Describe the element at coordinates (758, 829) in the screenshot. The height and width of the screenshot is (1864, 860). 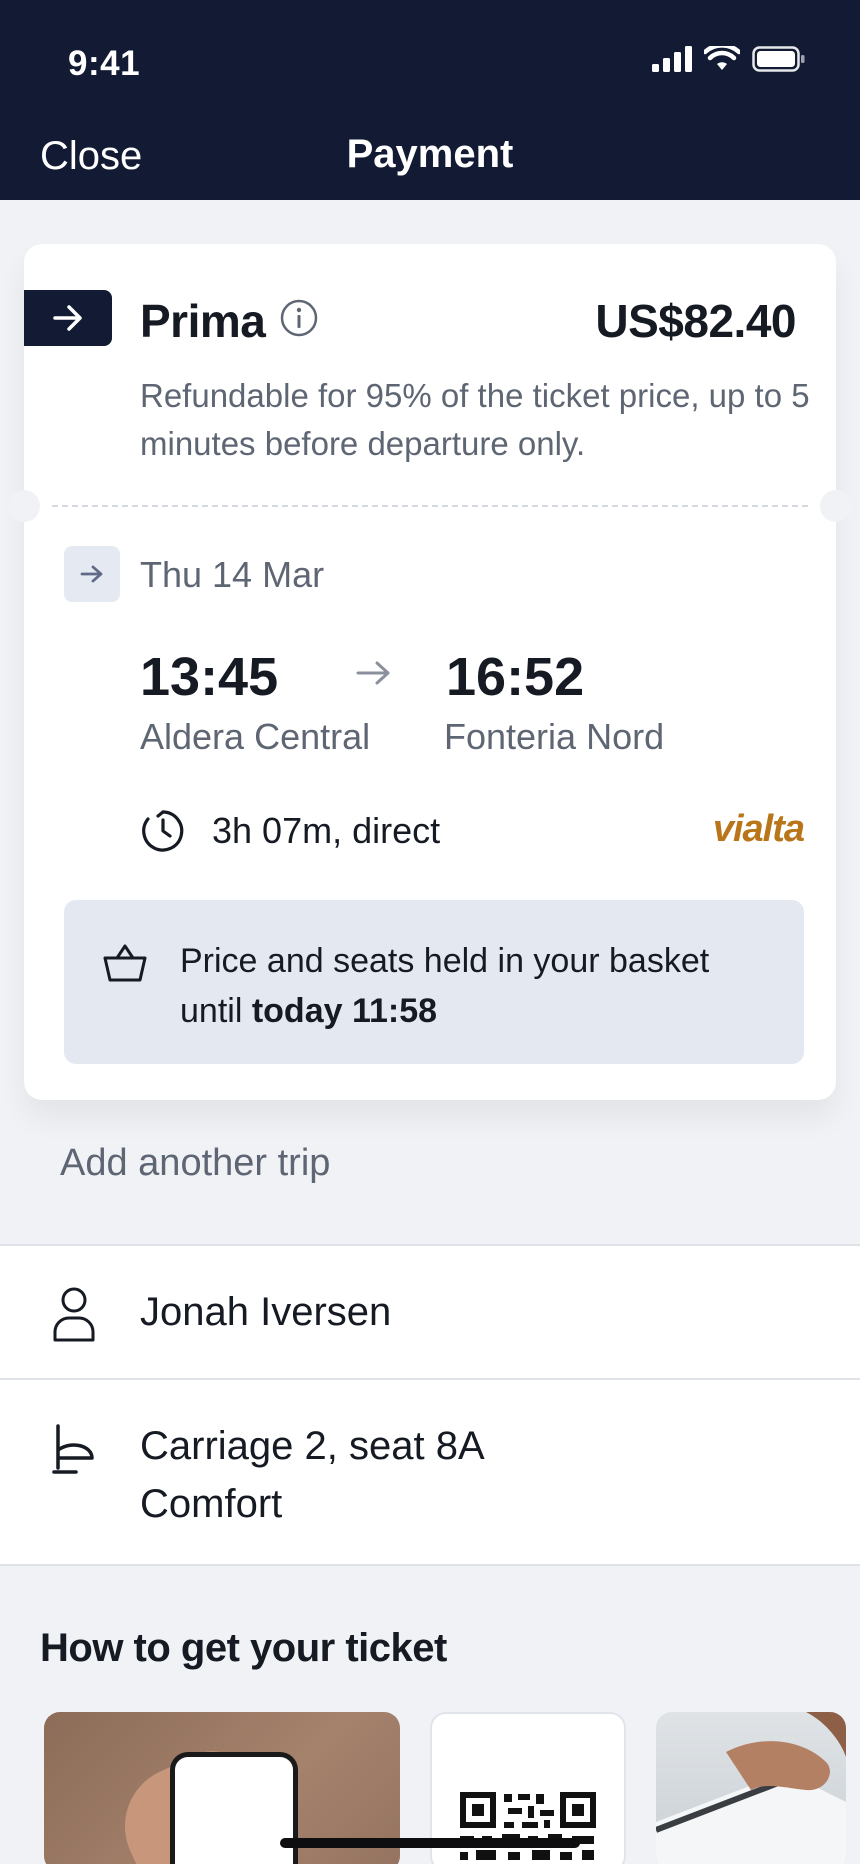
I see `operator-logo: vialta` at that location.